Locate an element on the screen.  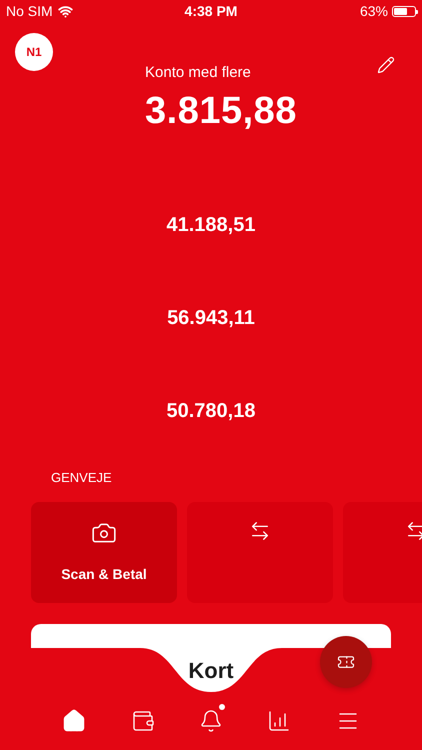
pencil-icon is located at coordinates (386, 65).